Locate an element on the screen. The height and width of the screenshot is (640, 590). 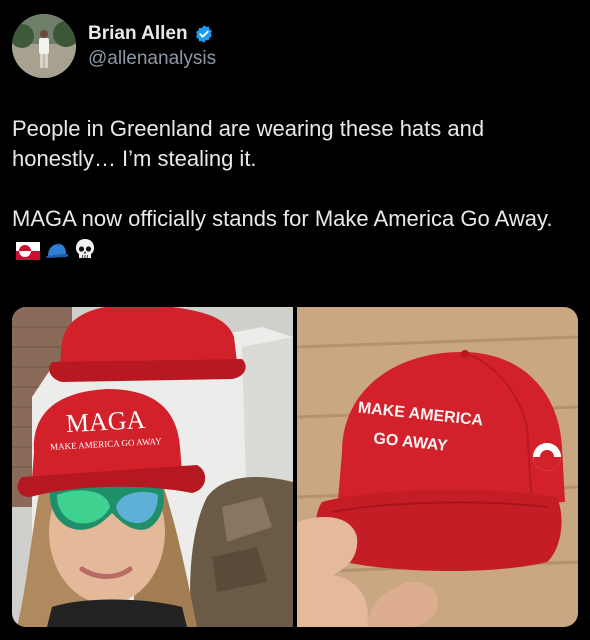
verified-badge-icon is located at coordinates (204, 34).